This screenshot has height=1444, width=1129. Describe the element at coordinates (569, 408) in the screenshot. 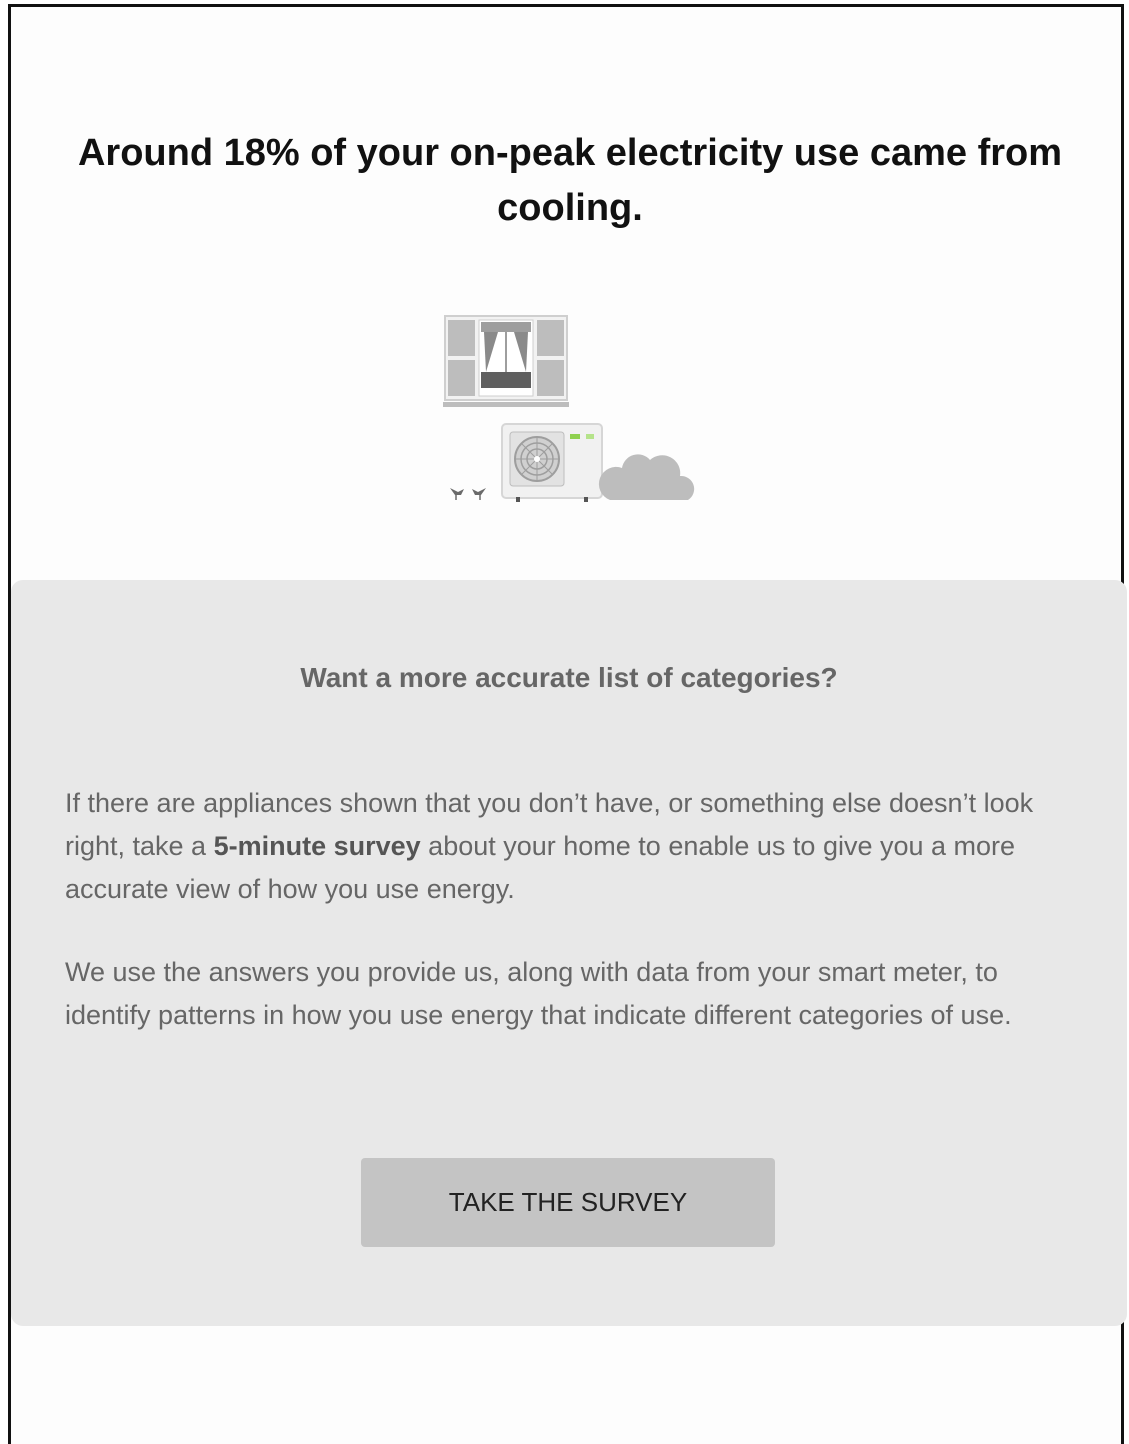

I see `cooling-illustration` at that location.